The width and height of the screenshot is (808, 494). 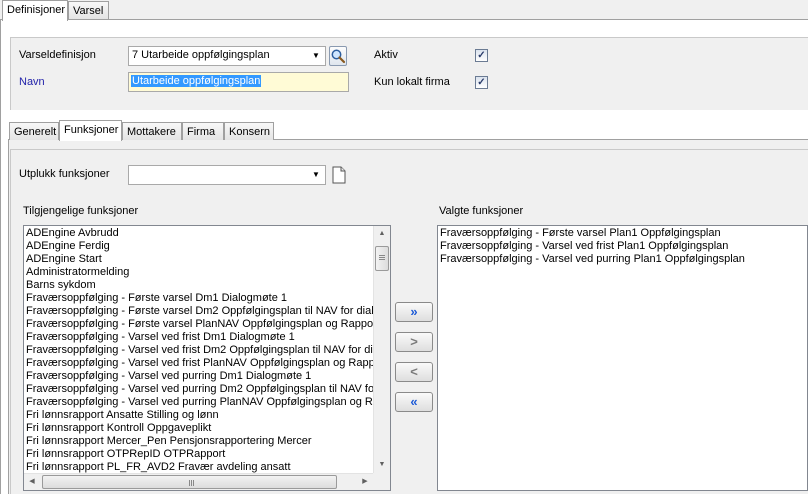 What do you see at coordinates (81, 211) in the screenshot?
I see `available-functions-label: Tilgjengelige funksjoner` at bounding box center [81, 211].